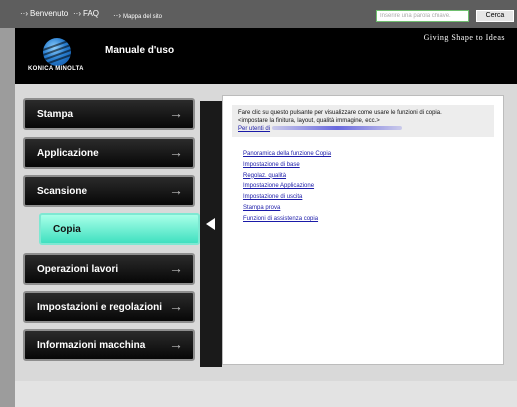 Image resolution: width=517 pixels, height=407 pixels. I want to click on menu-item-label: Operazioni lavori, so click(78, 269).